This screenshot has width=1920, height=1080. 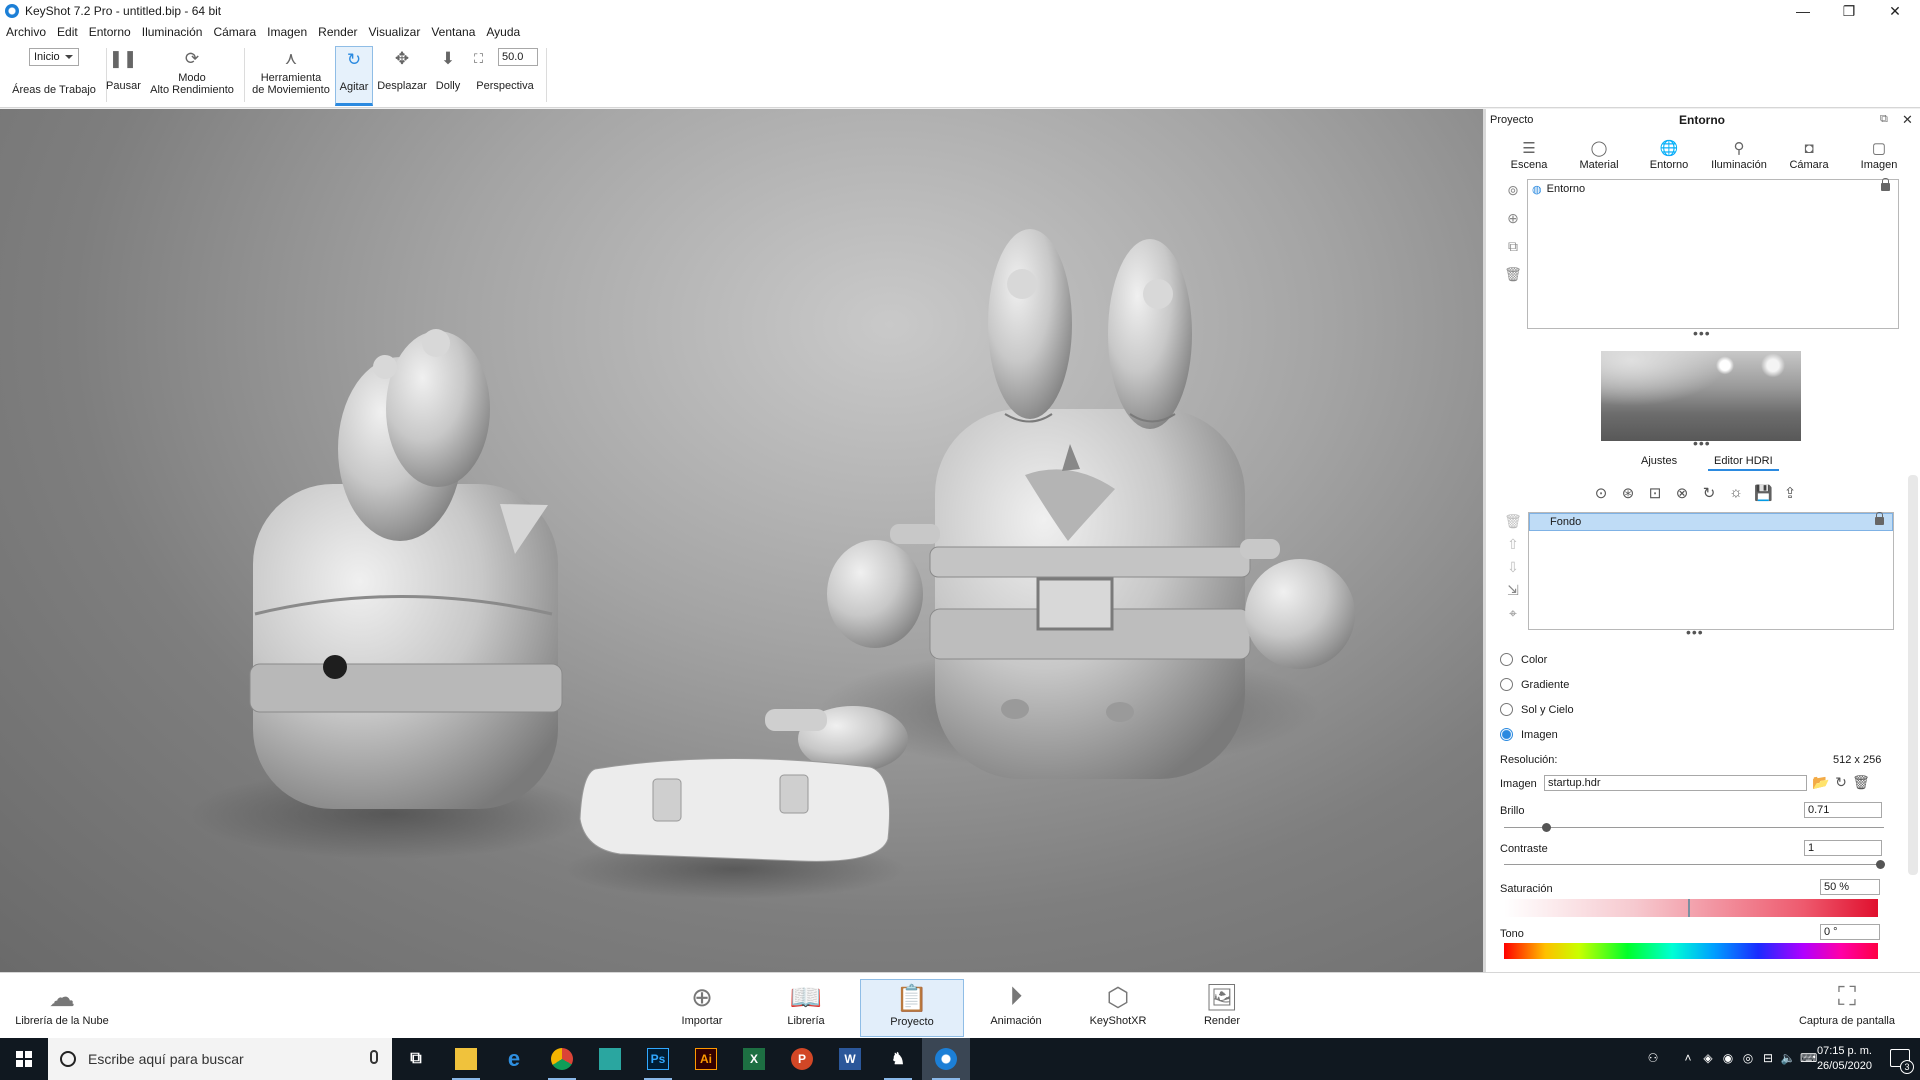 I want to click on performance-mode-button: ⟳ Modo Alto Rendimiento, so click(x=192, y=76).